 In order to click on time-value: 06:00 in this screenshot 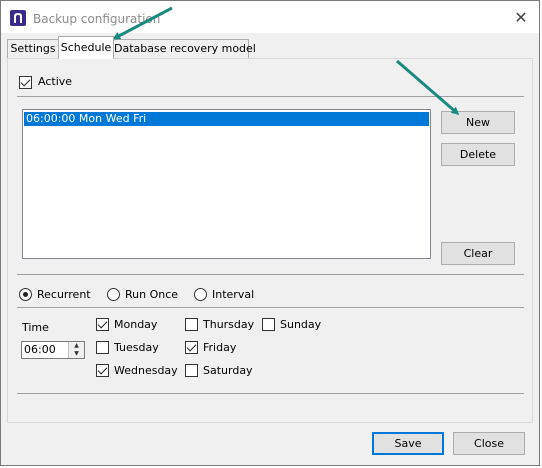, I will do `click(40, 349)`.